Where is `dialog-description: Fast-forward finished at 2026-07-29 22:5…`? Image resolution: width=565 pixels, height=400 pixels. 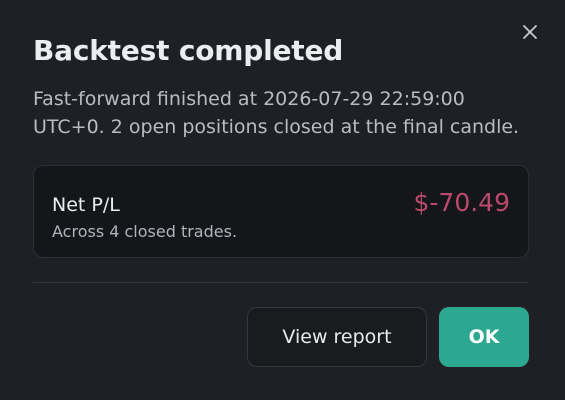
dialog-description: Fast-forward finished at 2026-07-29 22:5… is located at coordinates (276, 113).